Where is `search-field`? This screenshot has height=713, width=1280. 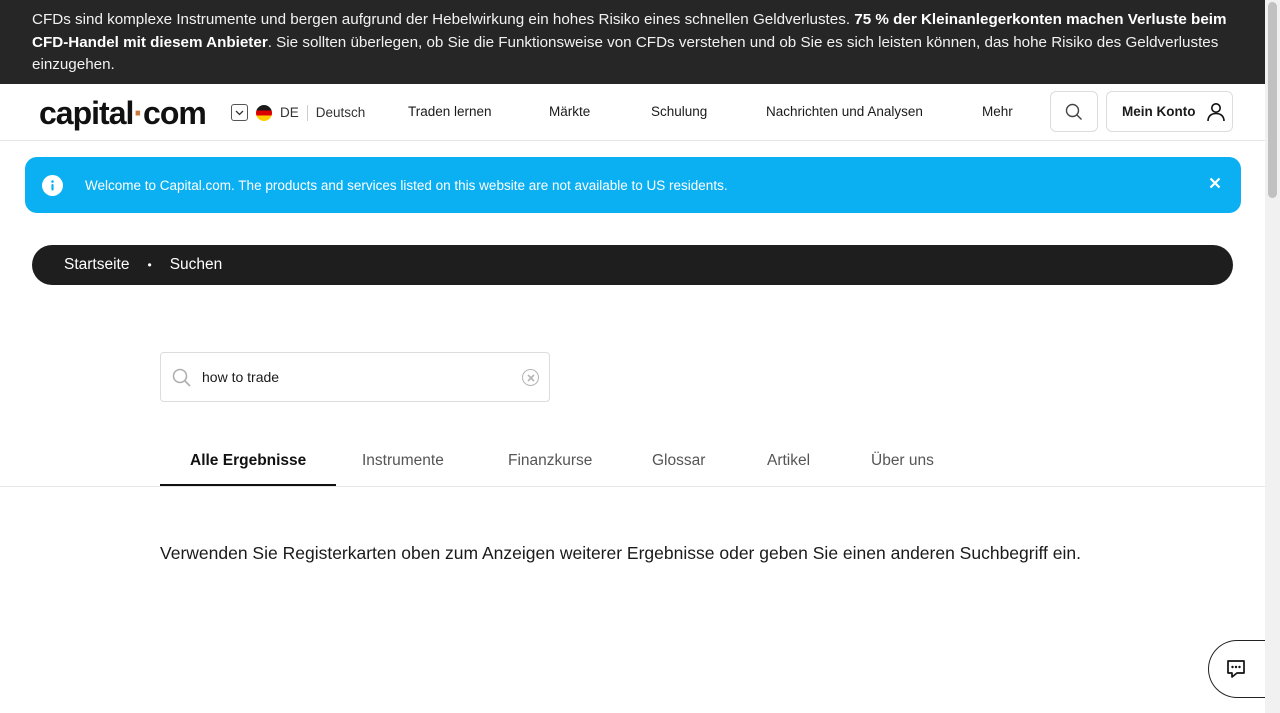
search-field is located at coordinates (355, 377).